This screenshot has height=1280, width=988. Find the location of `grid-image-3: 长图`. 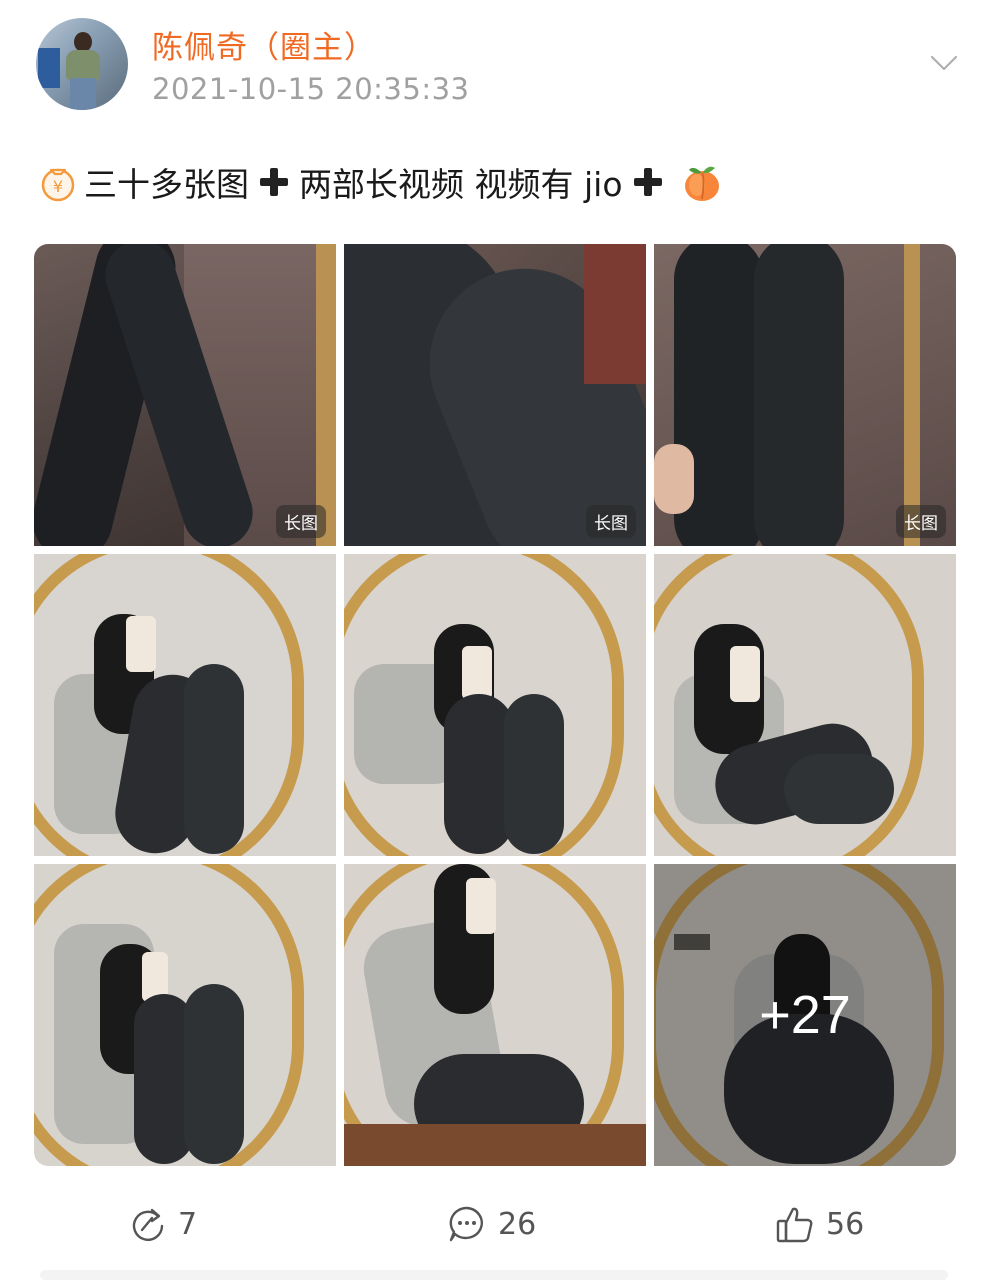

grid-image-3: 长图 is located at coordinates (805, 395).